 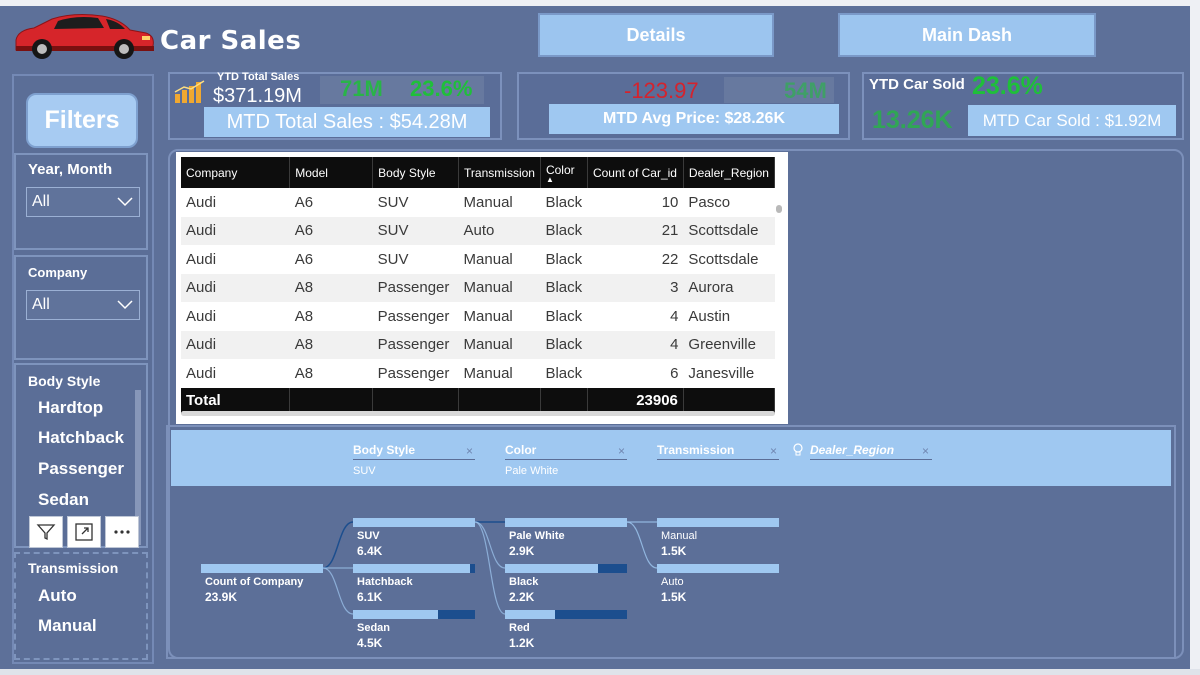 What do you see at coordinates (524, 582) in the screenshot?
I see `tree-node-label: Black` at bounding box center [524, 582].